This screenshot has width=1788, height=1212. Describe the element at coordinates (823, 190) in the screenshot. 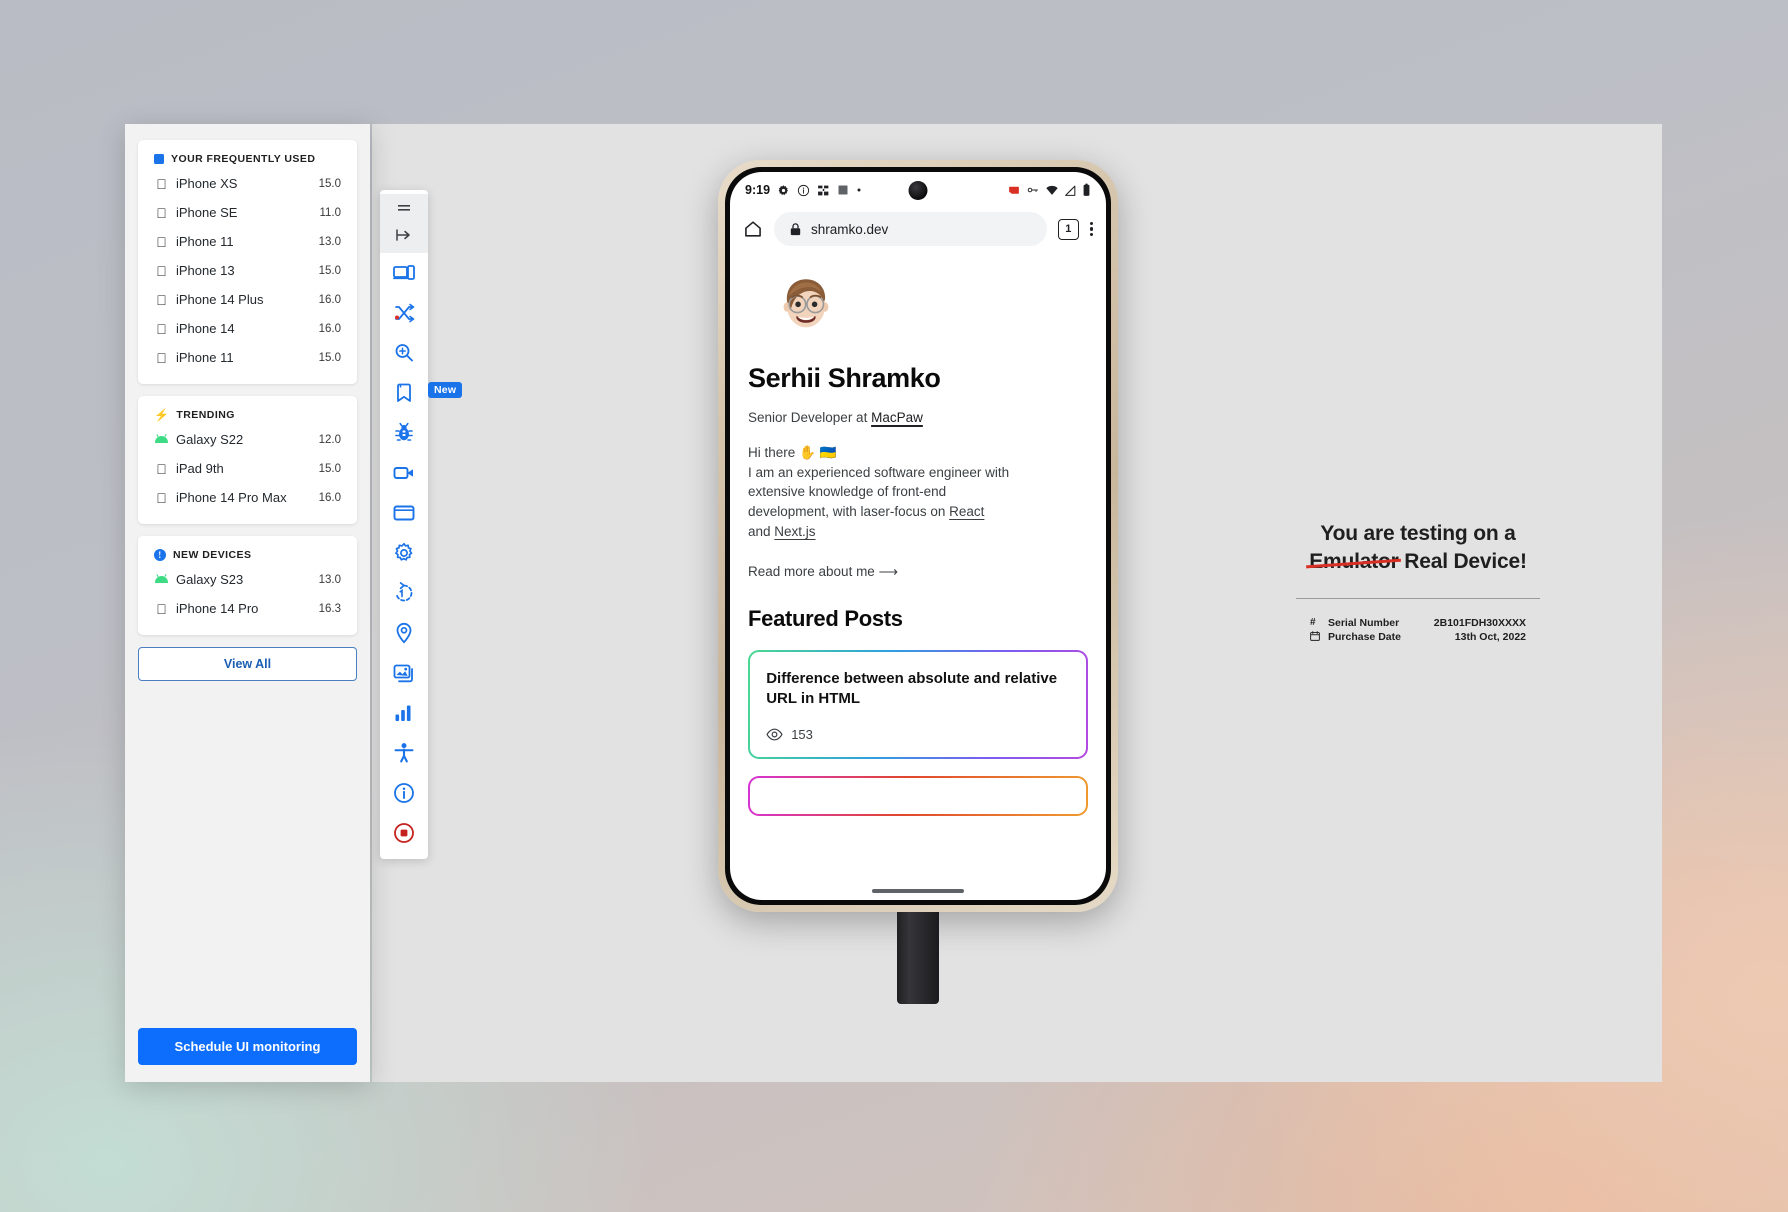

I see `tools-icon` at that location.